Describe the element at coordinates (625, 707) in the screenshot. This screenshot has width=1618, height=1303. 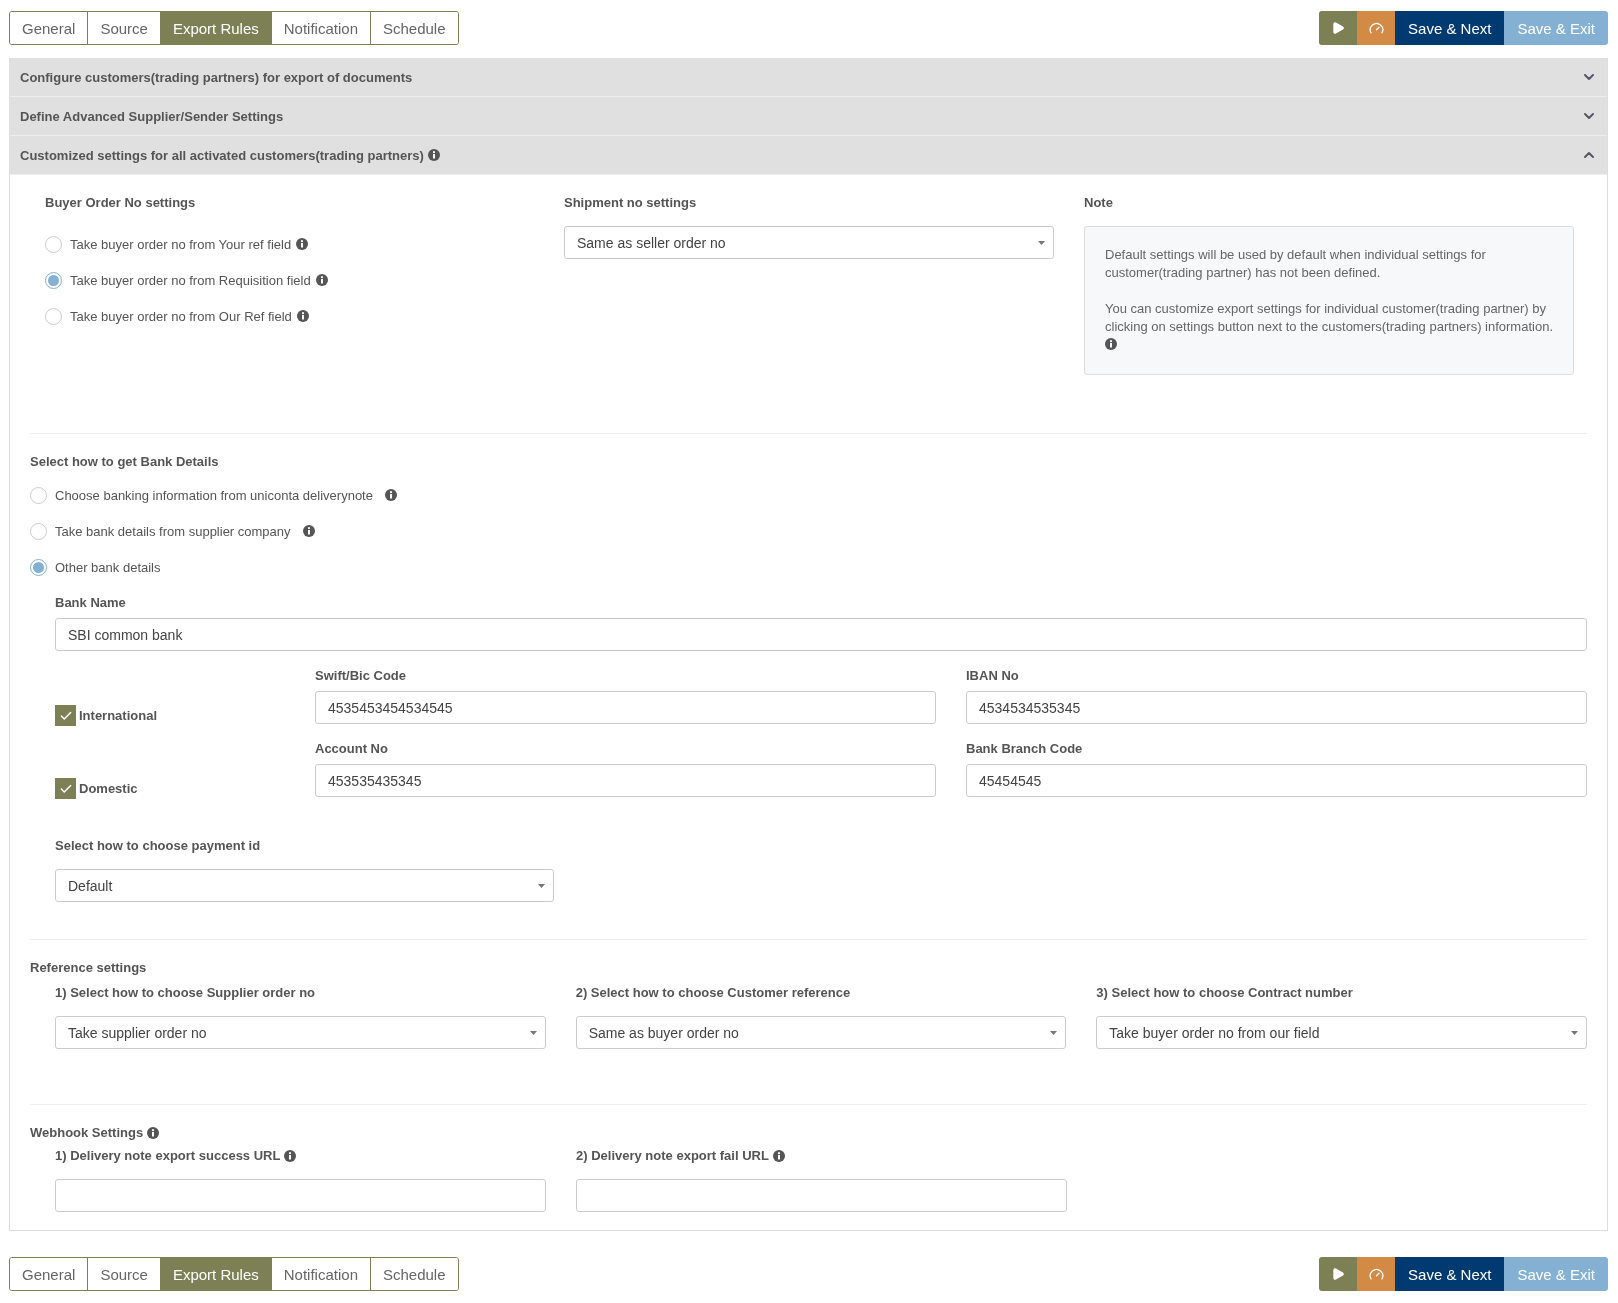
I see `input-field: 4535453454534545` at that location.